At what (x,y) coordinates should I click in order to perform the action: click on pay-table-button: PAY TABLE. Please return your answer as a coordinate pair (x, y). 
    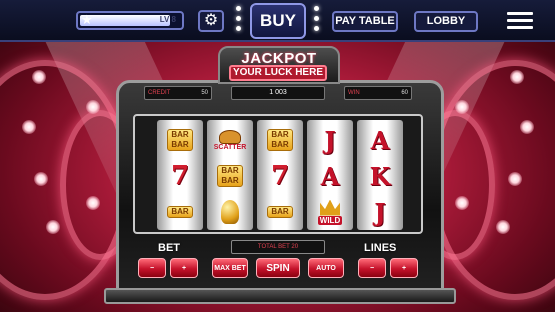
    Looking at the image, I should click on (365, 21).